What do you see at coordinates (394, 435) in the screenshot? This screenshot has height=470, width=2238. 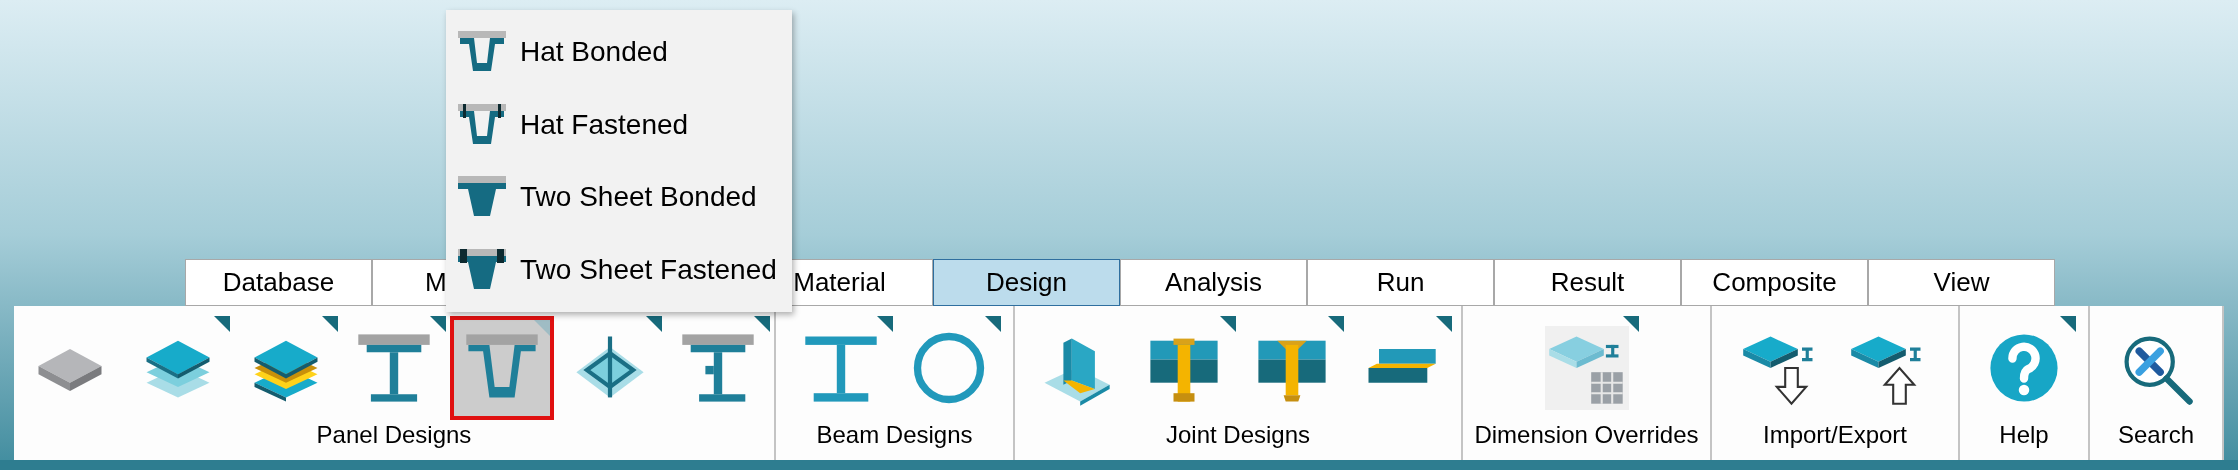 I see `group-label: Panel Designs` at bounding box center [394, 435].